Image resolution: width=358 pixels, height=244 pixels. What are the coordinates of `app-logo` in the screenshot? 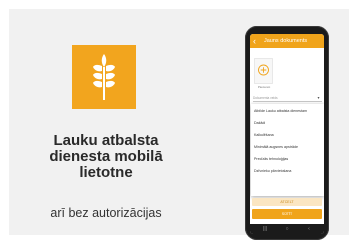 It's located at (104, 77).